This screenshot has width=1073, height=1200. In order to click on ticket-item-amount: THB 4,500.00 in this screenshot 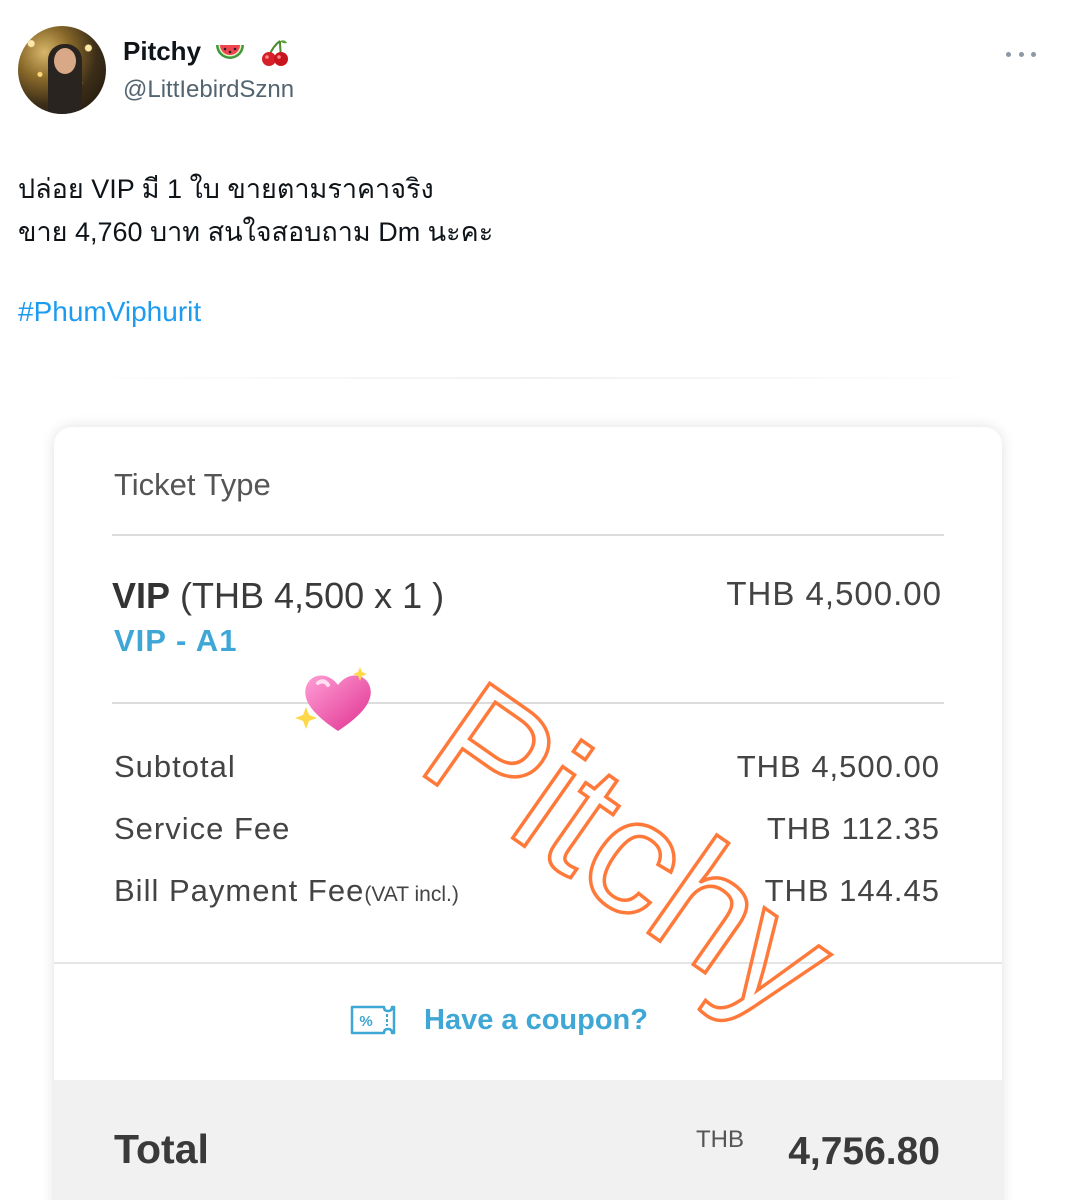, I will do `click(834, 593)`.